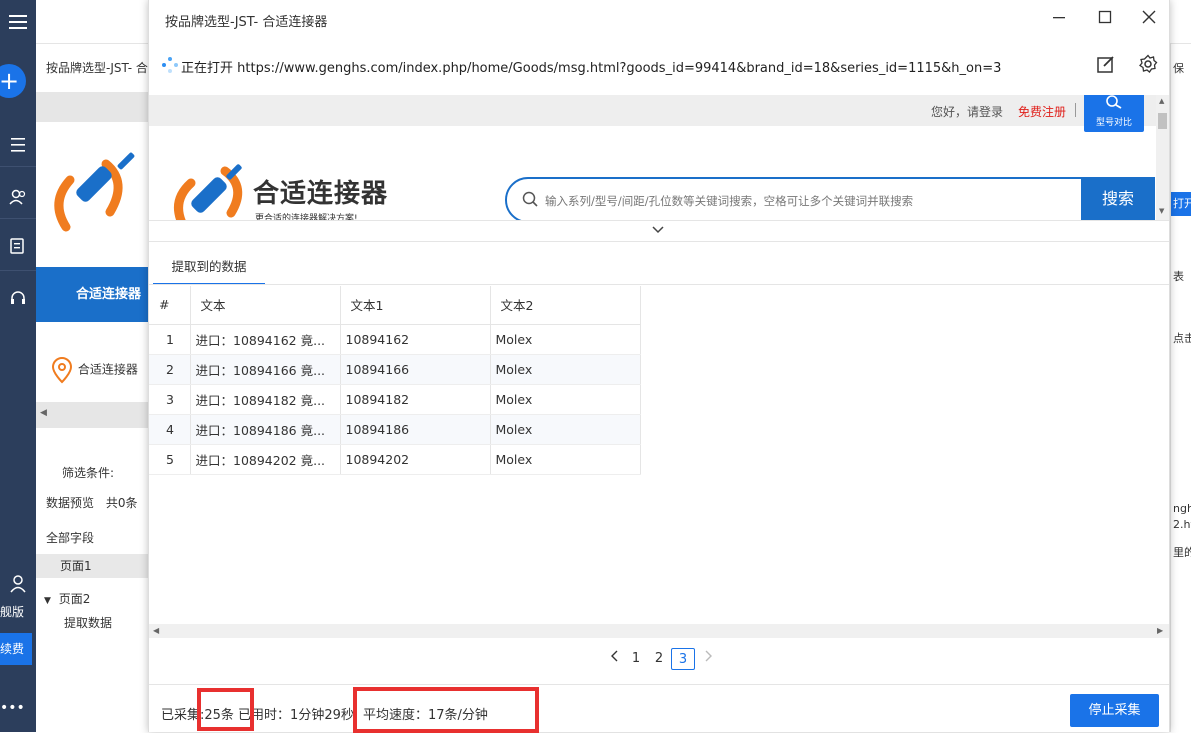  I want to click on background-gray-strip-2: ◀, so click(93, 415).